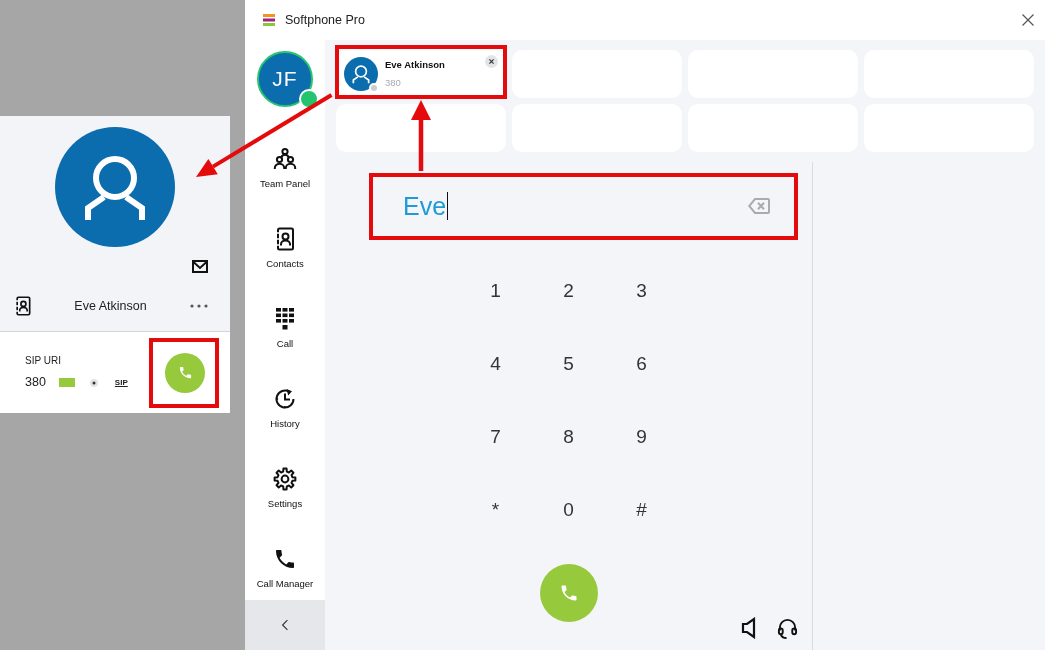 The width and height of the screenshot is (1045, 650). I want to click on field-label: SIP URI, so click(43, 361).